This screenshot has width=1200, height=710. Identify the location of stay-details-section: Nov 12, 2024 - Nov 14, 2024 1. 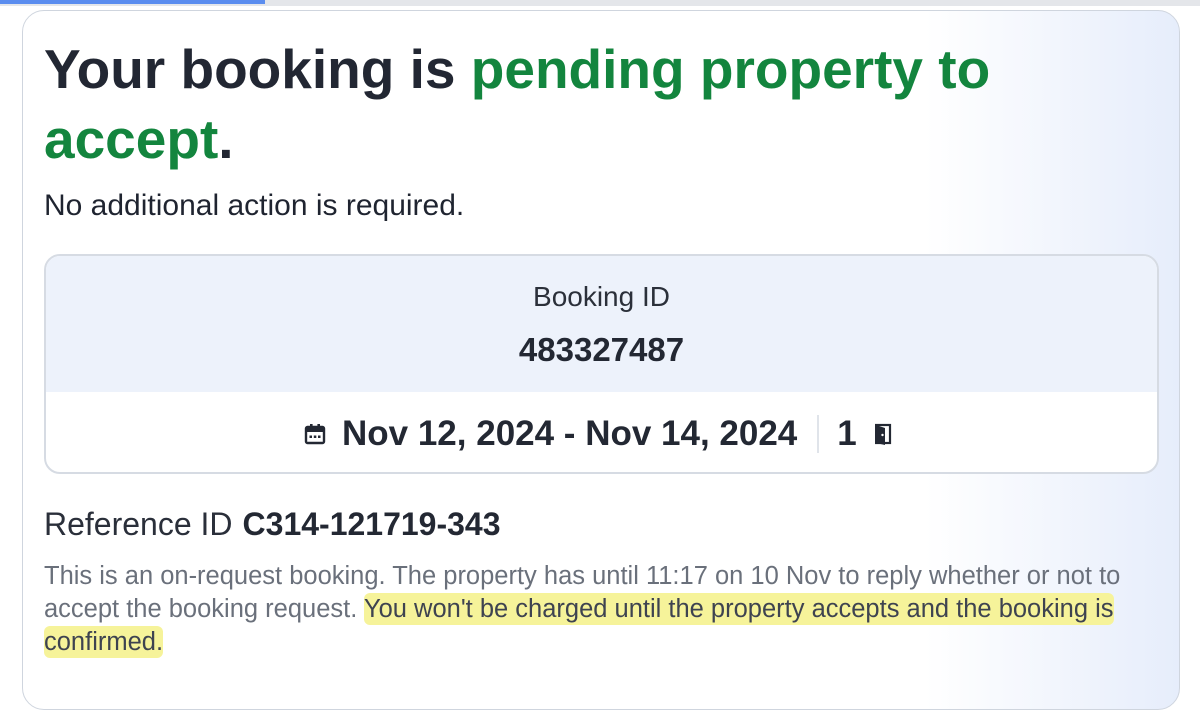
(601, 432).